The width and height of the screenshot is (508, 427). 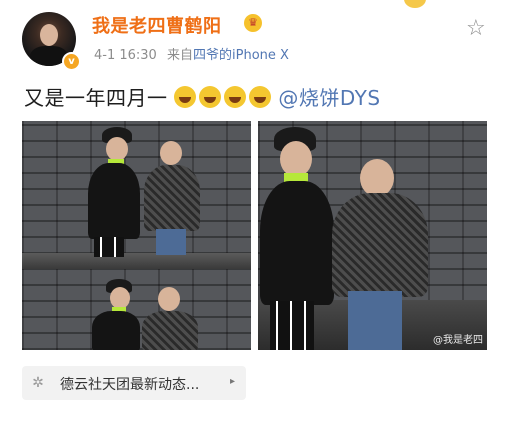 I want to click on mention-link: @烧饼DYS, so click(x=329, y=98).